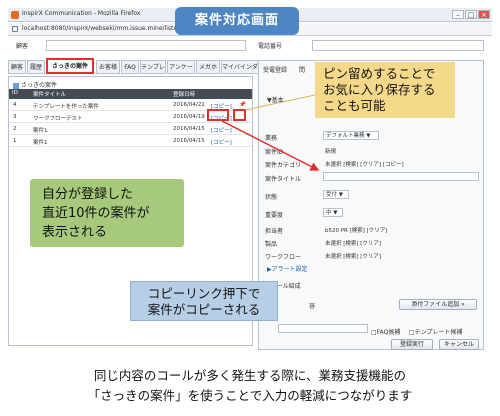 The width and height of the screenshot is (500, 416). Describe the element at coordinates (436, 331) in the screenshot. I see `template-candidate-checkbox: □テンプレート候補` at that location.